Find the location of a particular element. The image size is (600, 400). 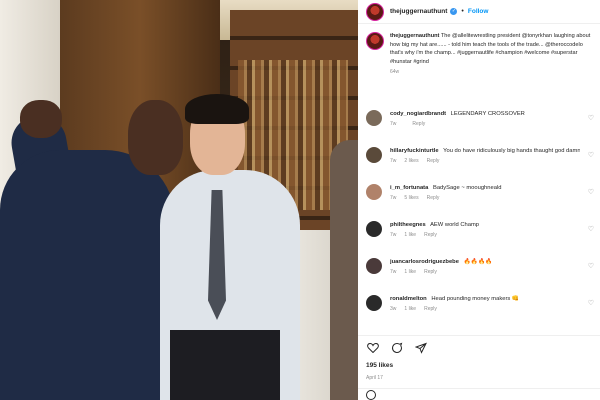

caption-username: thejuggernauthunt is located at coordinates (414, 36).